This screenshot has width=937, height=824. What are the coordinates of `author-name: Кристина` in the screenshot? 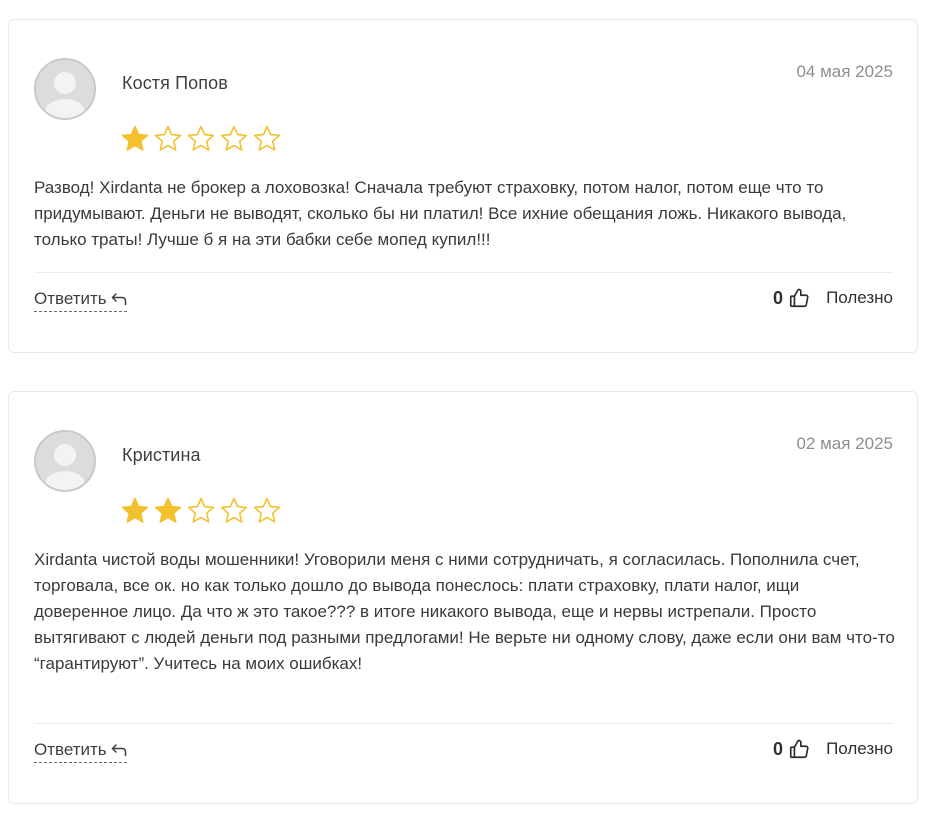 It's located at (161, 455).